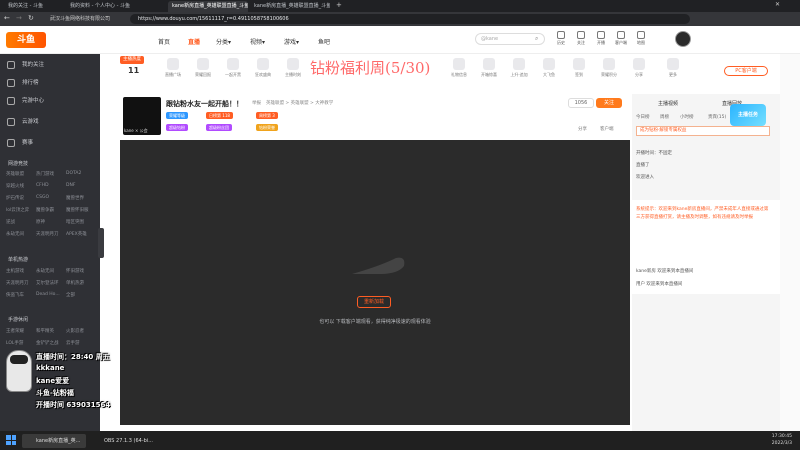 The image size is (800, 450). Describe the element at coordinates (51, 343) in the screenshot. I see `sidebar-link: 金铲铲之战` at that location.